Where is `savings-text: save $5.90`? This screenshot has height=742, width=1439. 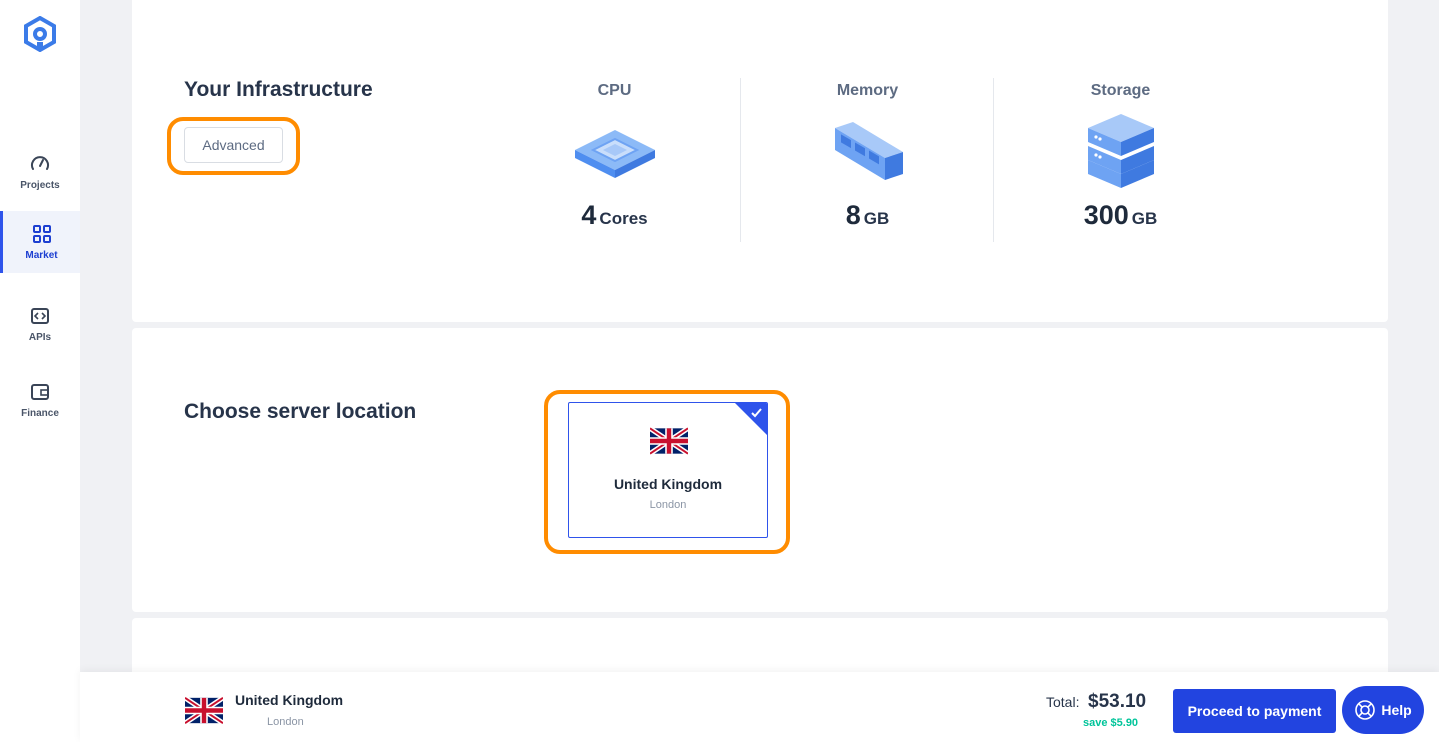 savings-text: save $5.90 is located at coordinates (1111, 723).